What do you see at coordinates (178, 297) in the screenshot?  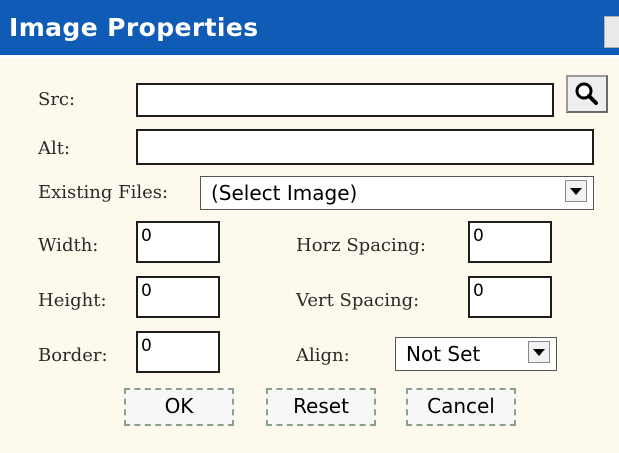 I see `height-input: 0` at bounding box center [178, 297].